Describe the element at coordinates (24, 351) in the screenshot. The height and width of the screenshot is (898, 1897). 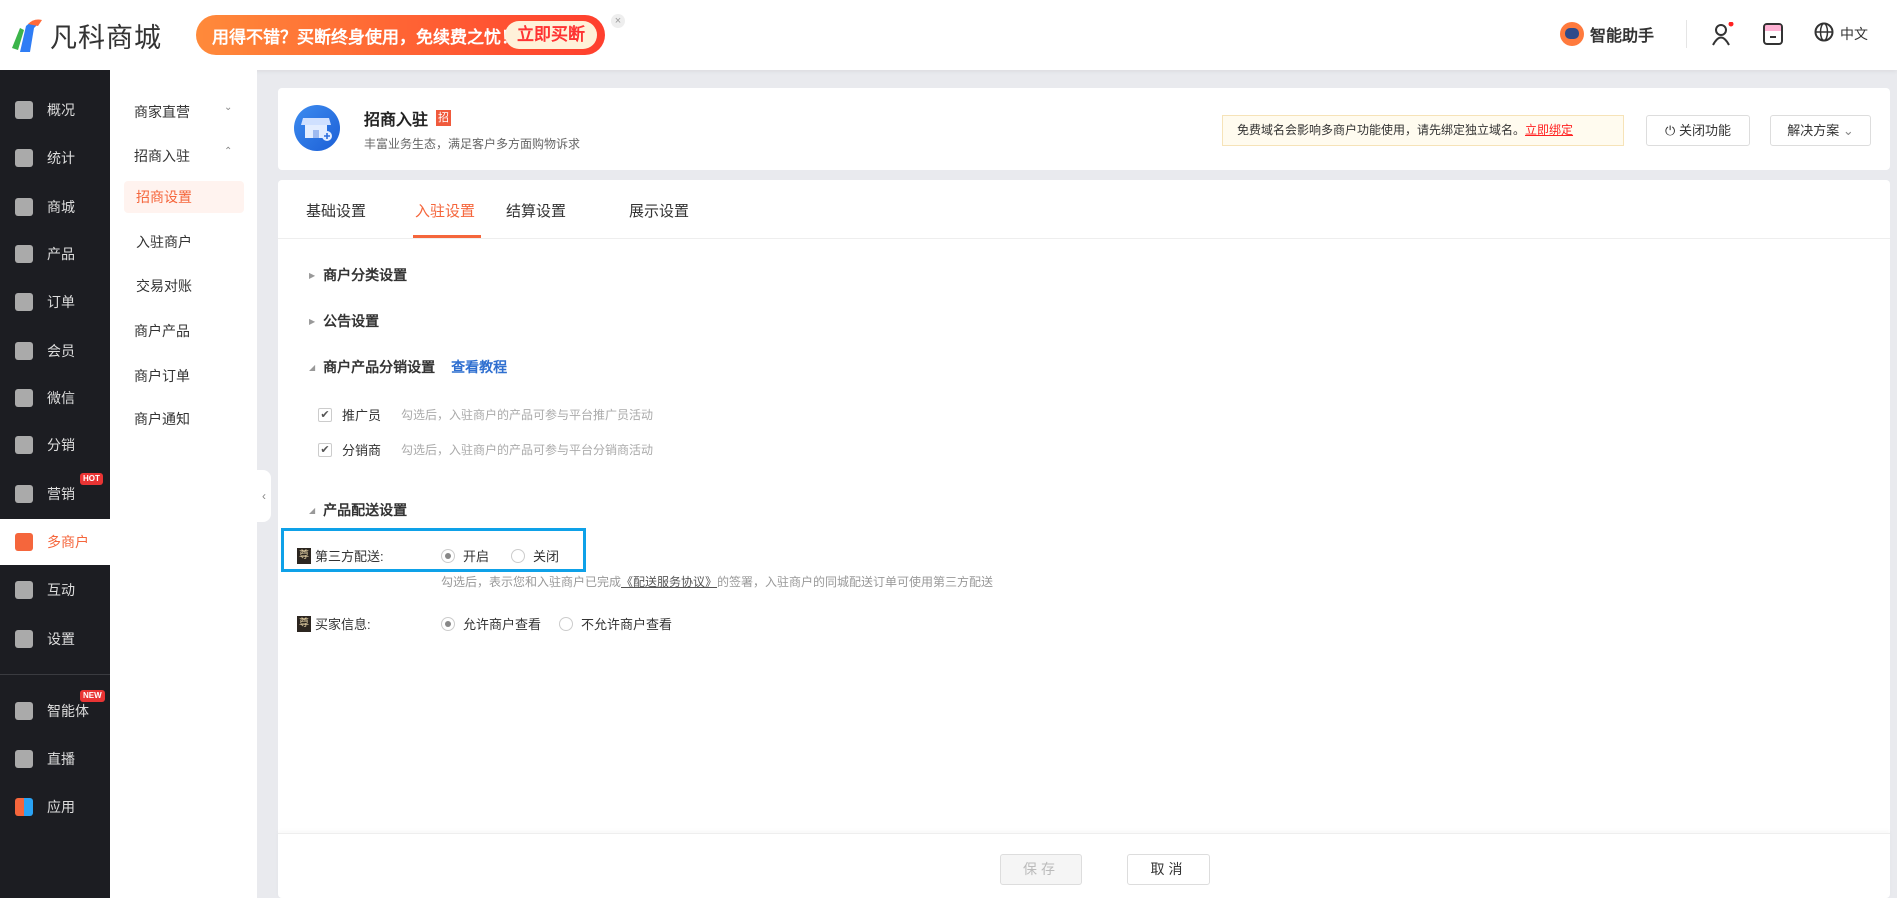
I see `crown-icon` at that location.